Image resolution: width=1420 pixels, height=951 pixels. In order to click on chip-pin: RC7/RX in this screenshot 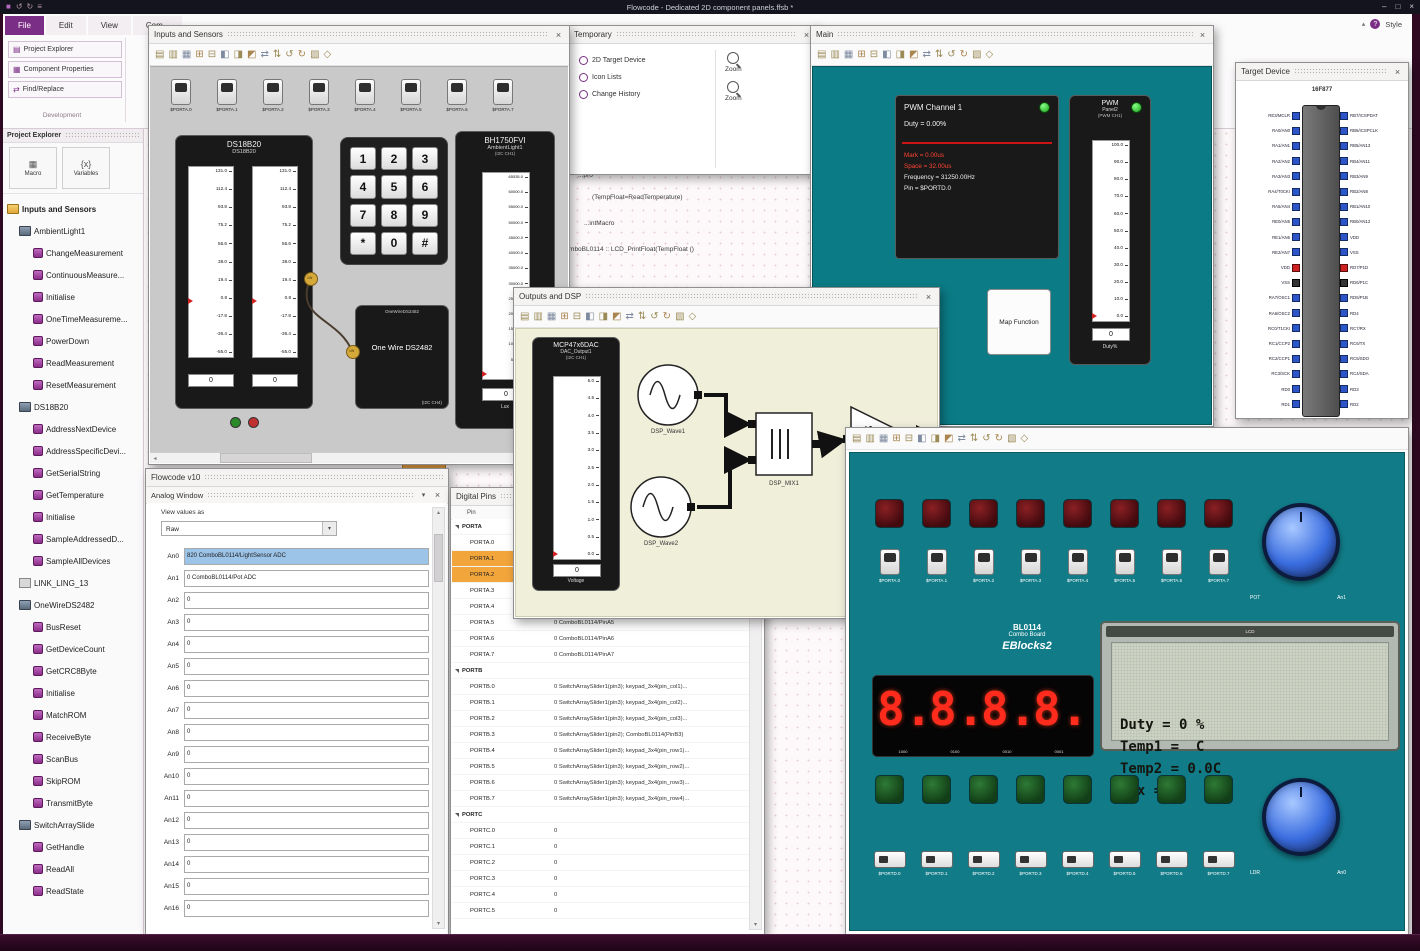, I will do `click(1371, 328)`.